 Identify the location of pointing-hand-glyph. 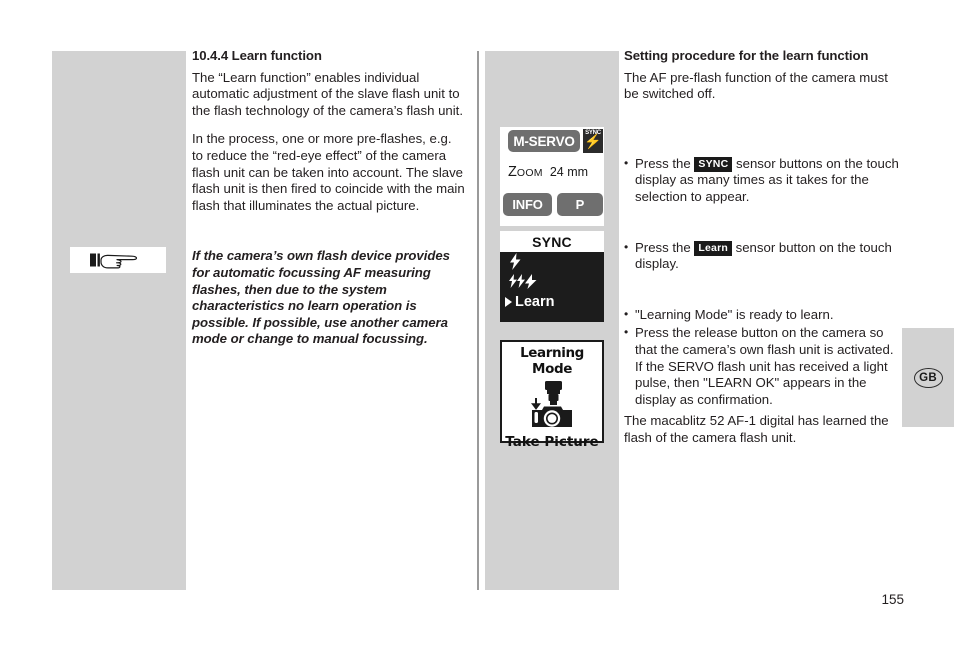
(114, 261).